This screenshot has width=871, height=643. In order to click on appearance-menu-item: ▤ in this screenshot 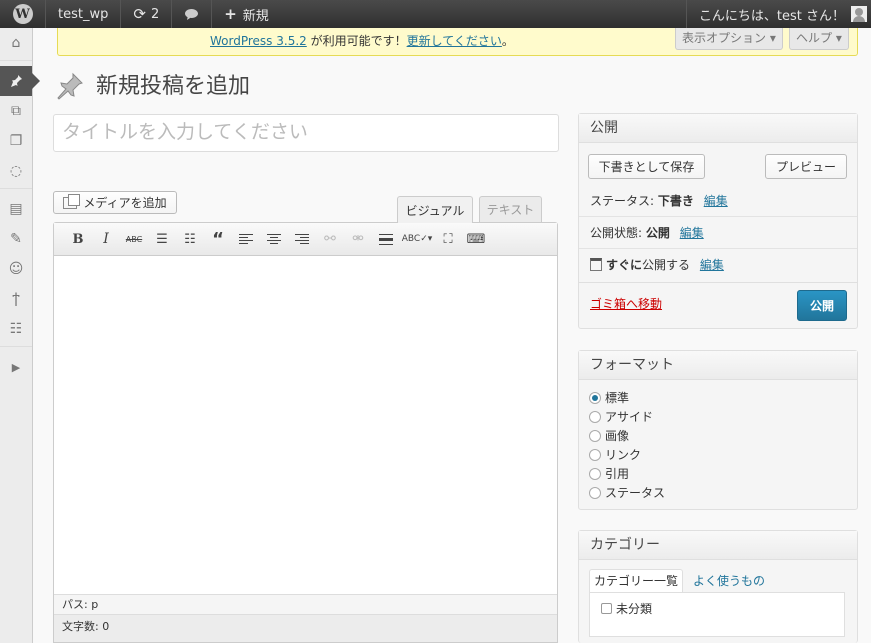, I will do `click(16, 209)`.